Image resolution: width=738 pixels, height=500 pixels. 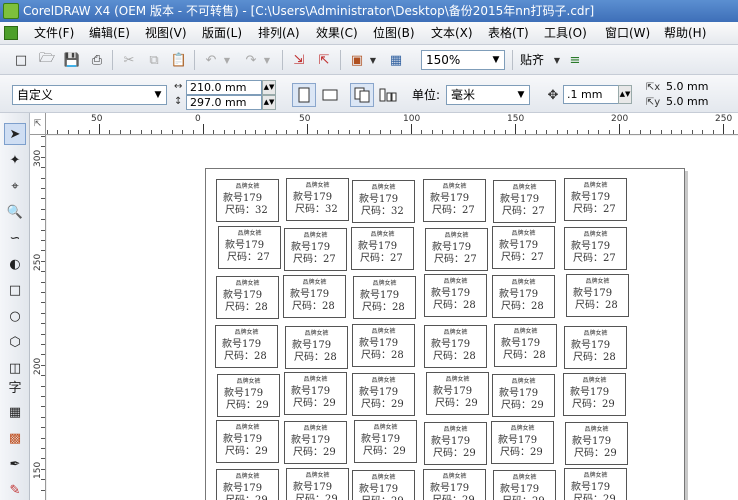 What do you see at coordinates (388, 95) in the screenshot?
I see `current-page-button` at bounding box center [388, 95].